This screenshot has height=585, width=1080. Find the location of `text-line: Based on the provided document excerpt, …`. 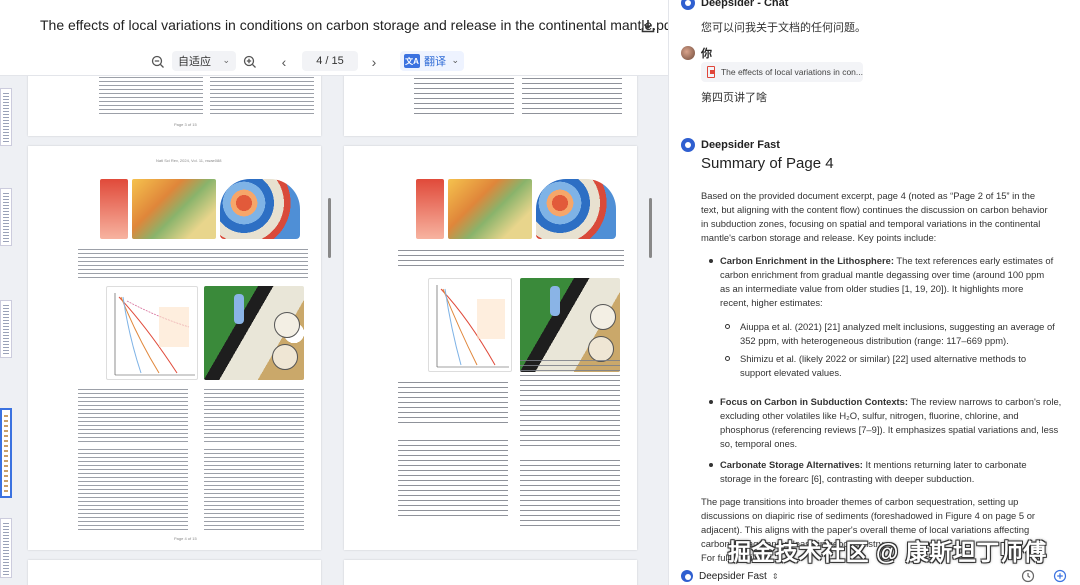

text-line: Based on the provided document excerpt, … is located at coordinates (868, 195).